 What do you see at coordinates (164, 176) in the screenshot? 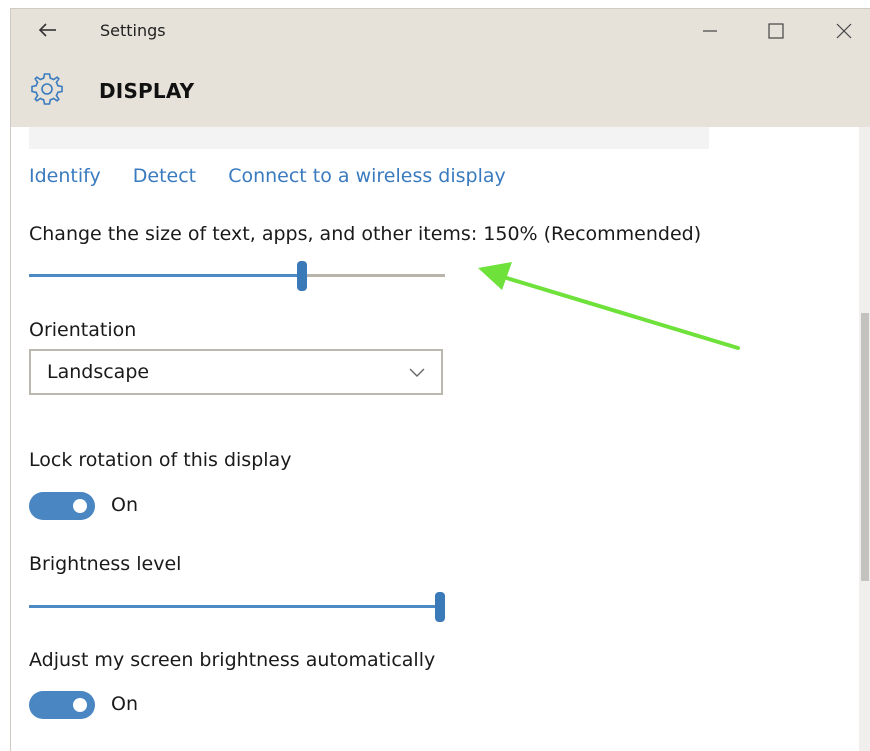
I see `detect-link: Detect` at bounding box center [164, 176].